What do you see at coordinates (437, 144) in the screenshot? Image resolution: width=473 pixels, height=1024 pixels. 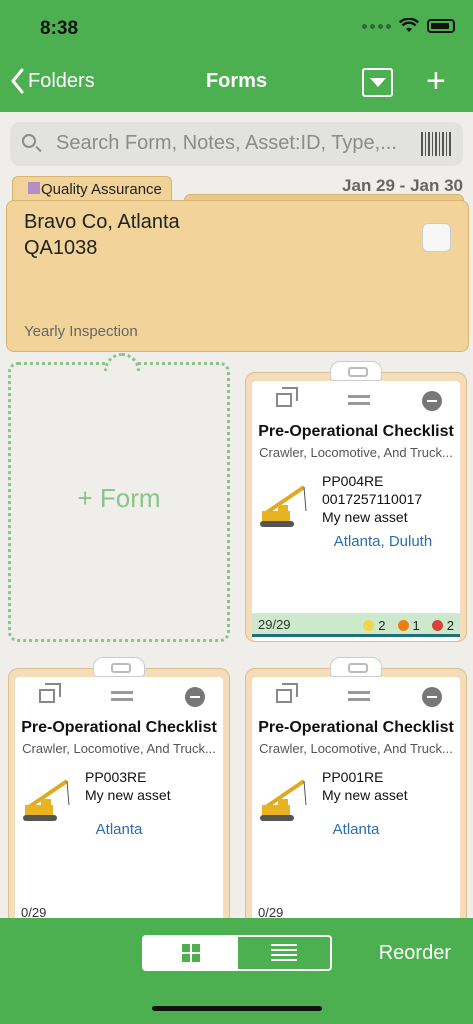 I see `barcode-icon` at bounding box center [437, 144].